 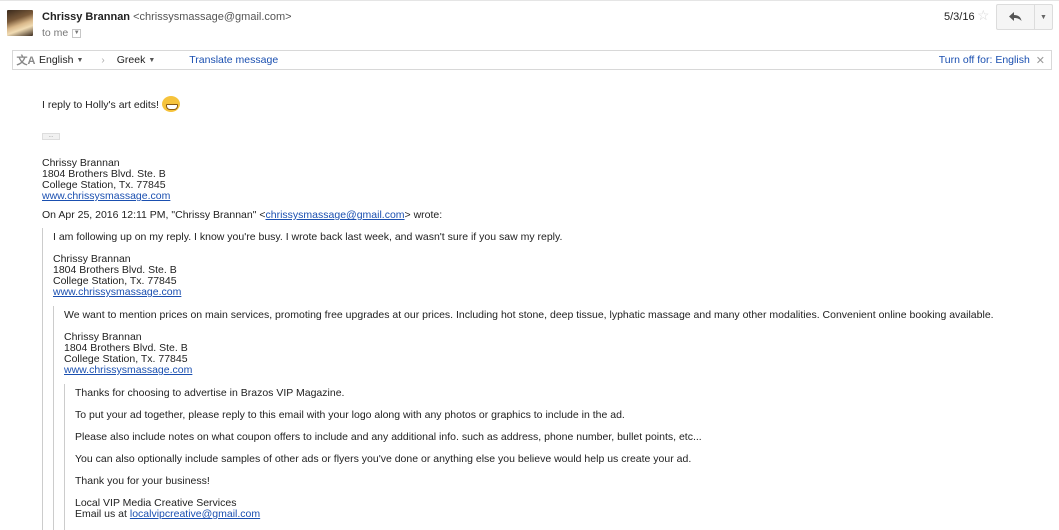 What do you see at coordinates (195, 514) in the screenshot?
I see `quote3-email-link: localvipcreative@gmail.com` at bounding box center [195, 514].